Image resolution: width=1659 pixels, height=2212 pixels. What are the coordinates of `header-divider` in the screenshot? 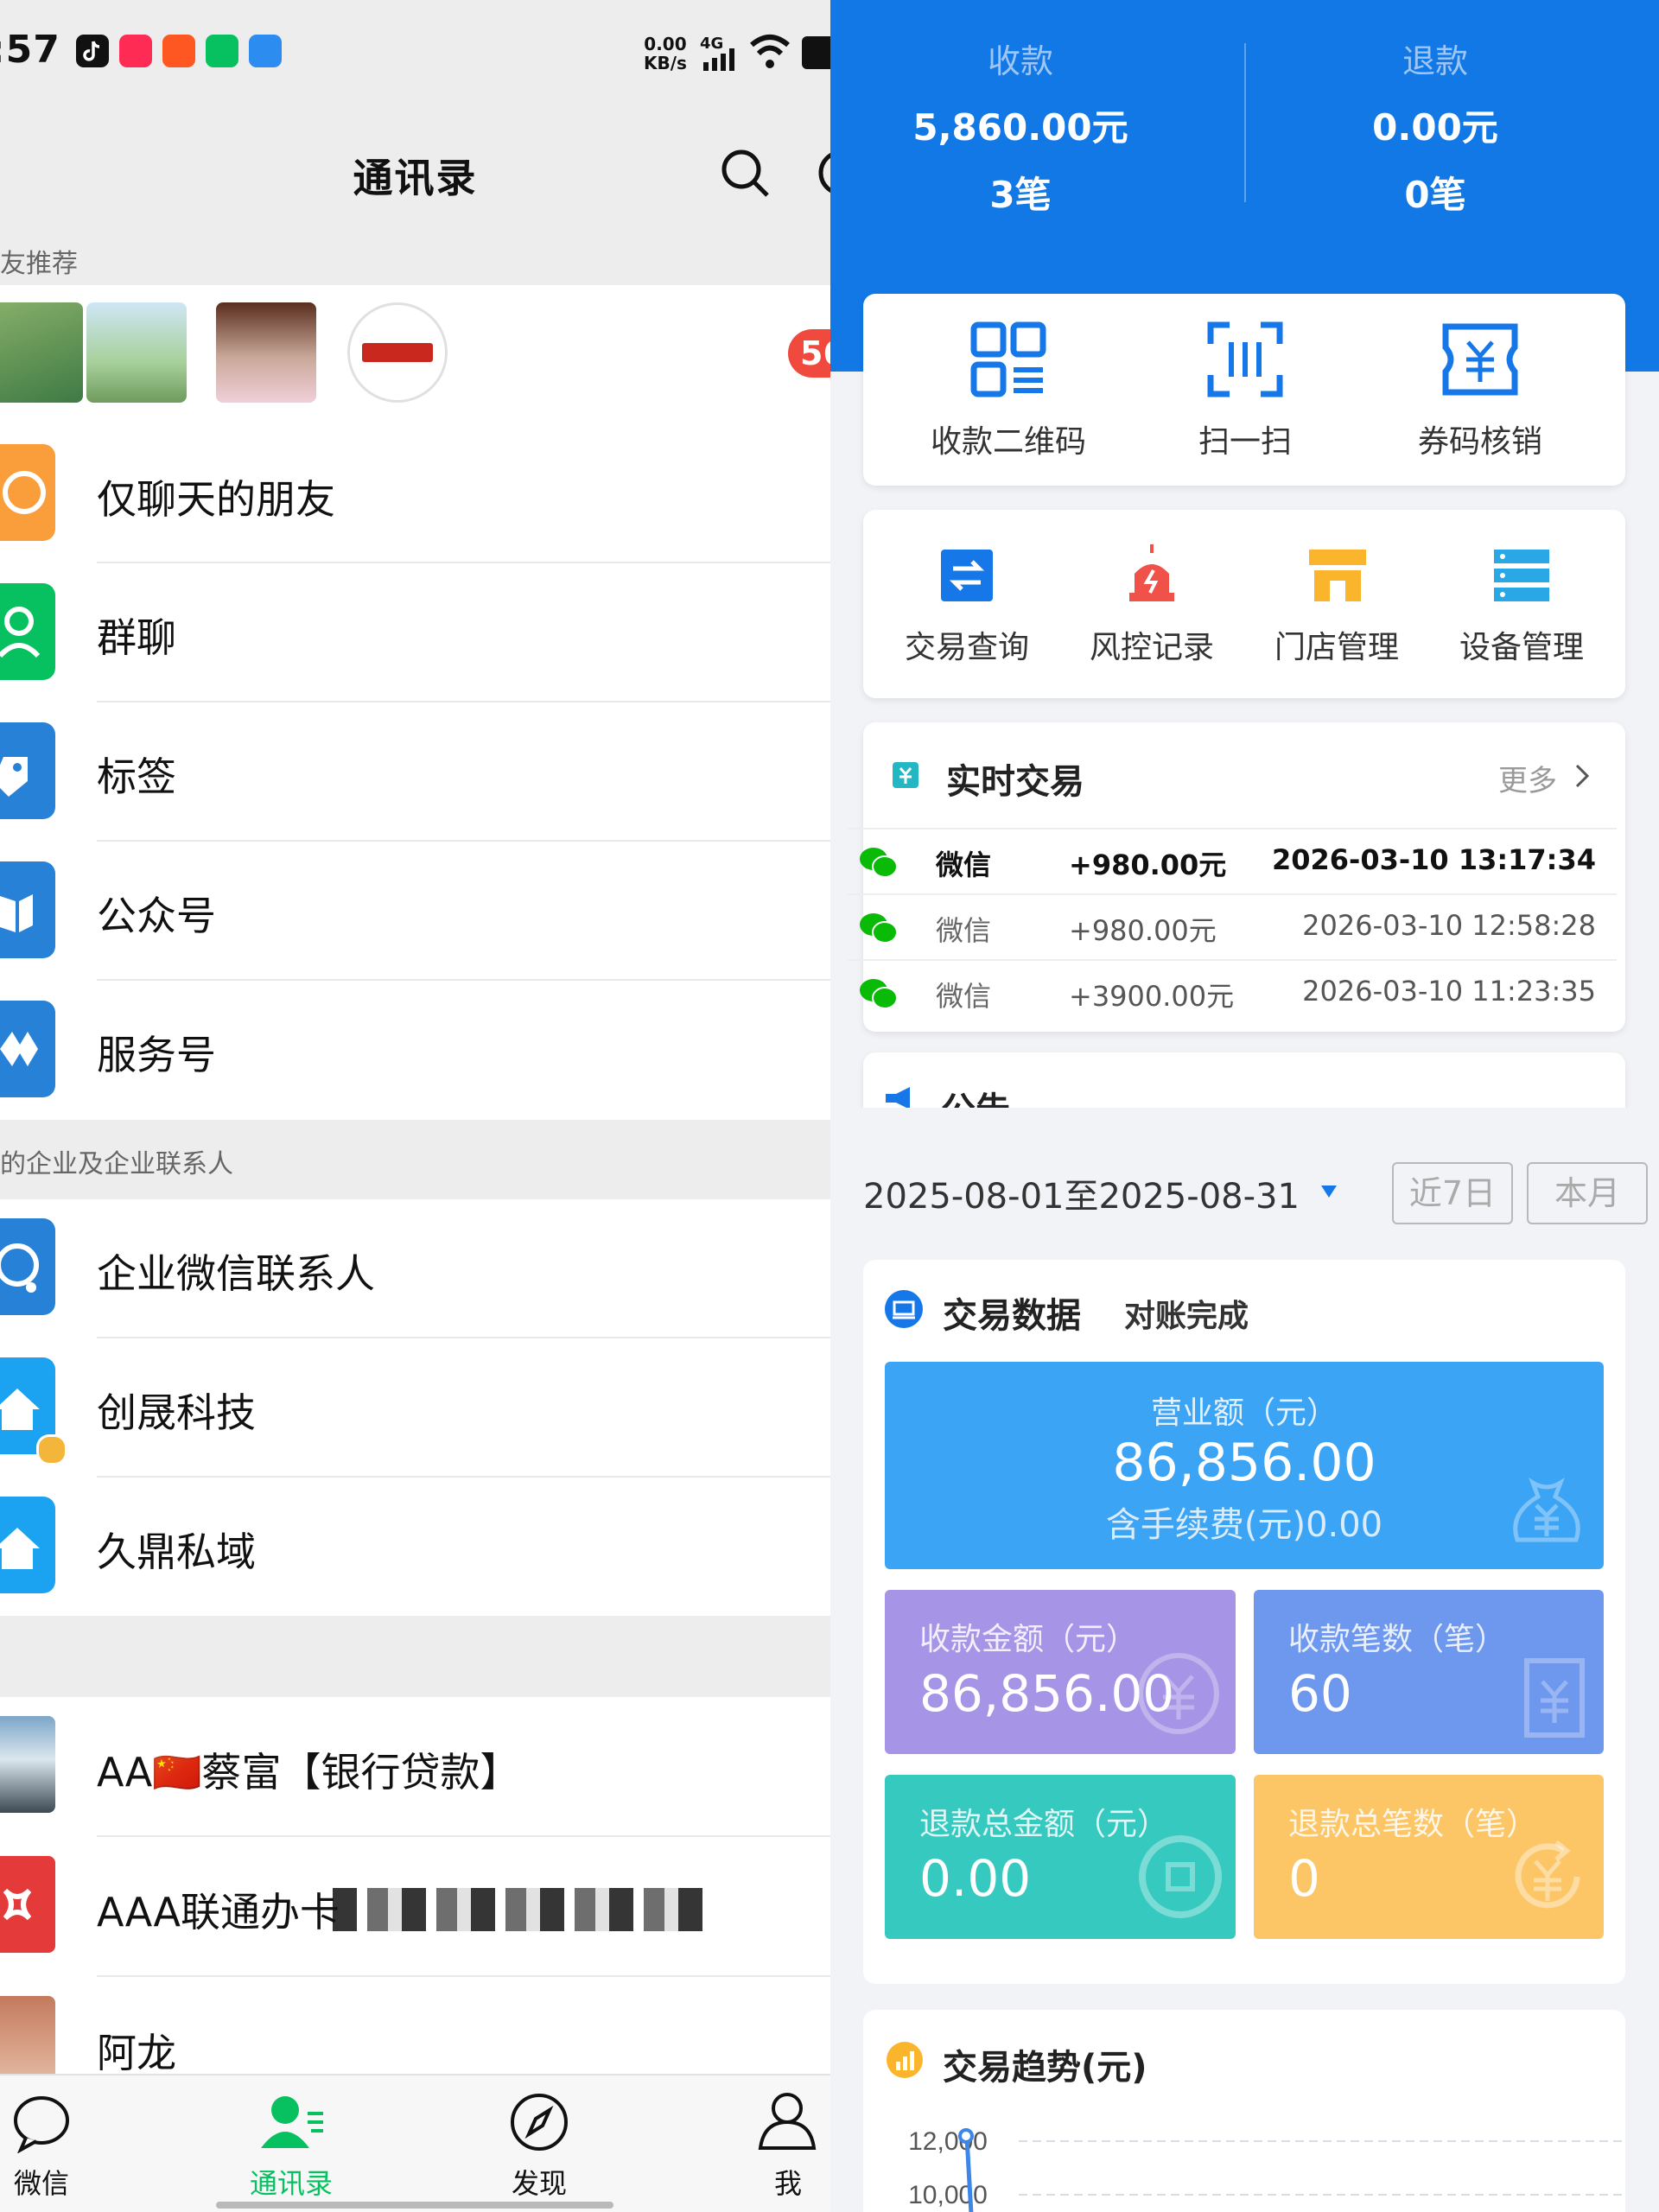 It's located at (1245, 123).